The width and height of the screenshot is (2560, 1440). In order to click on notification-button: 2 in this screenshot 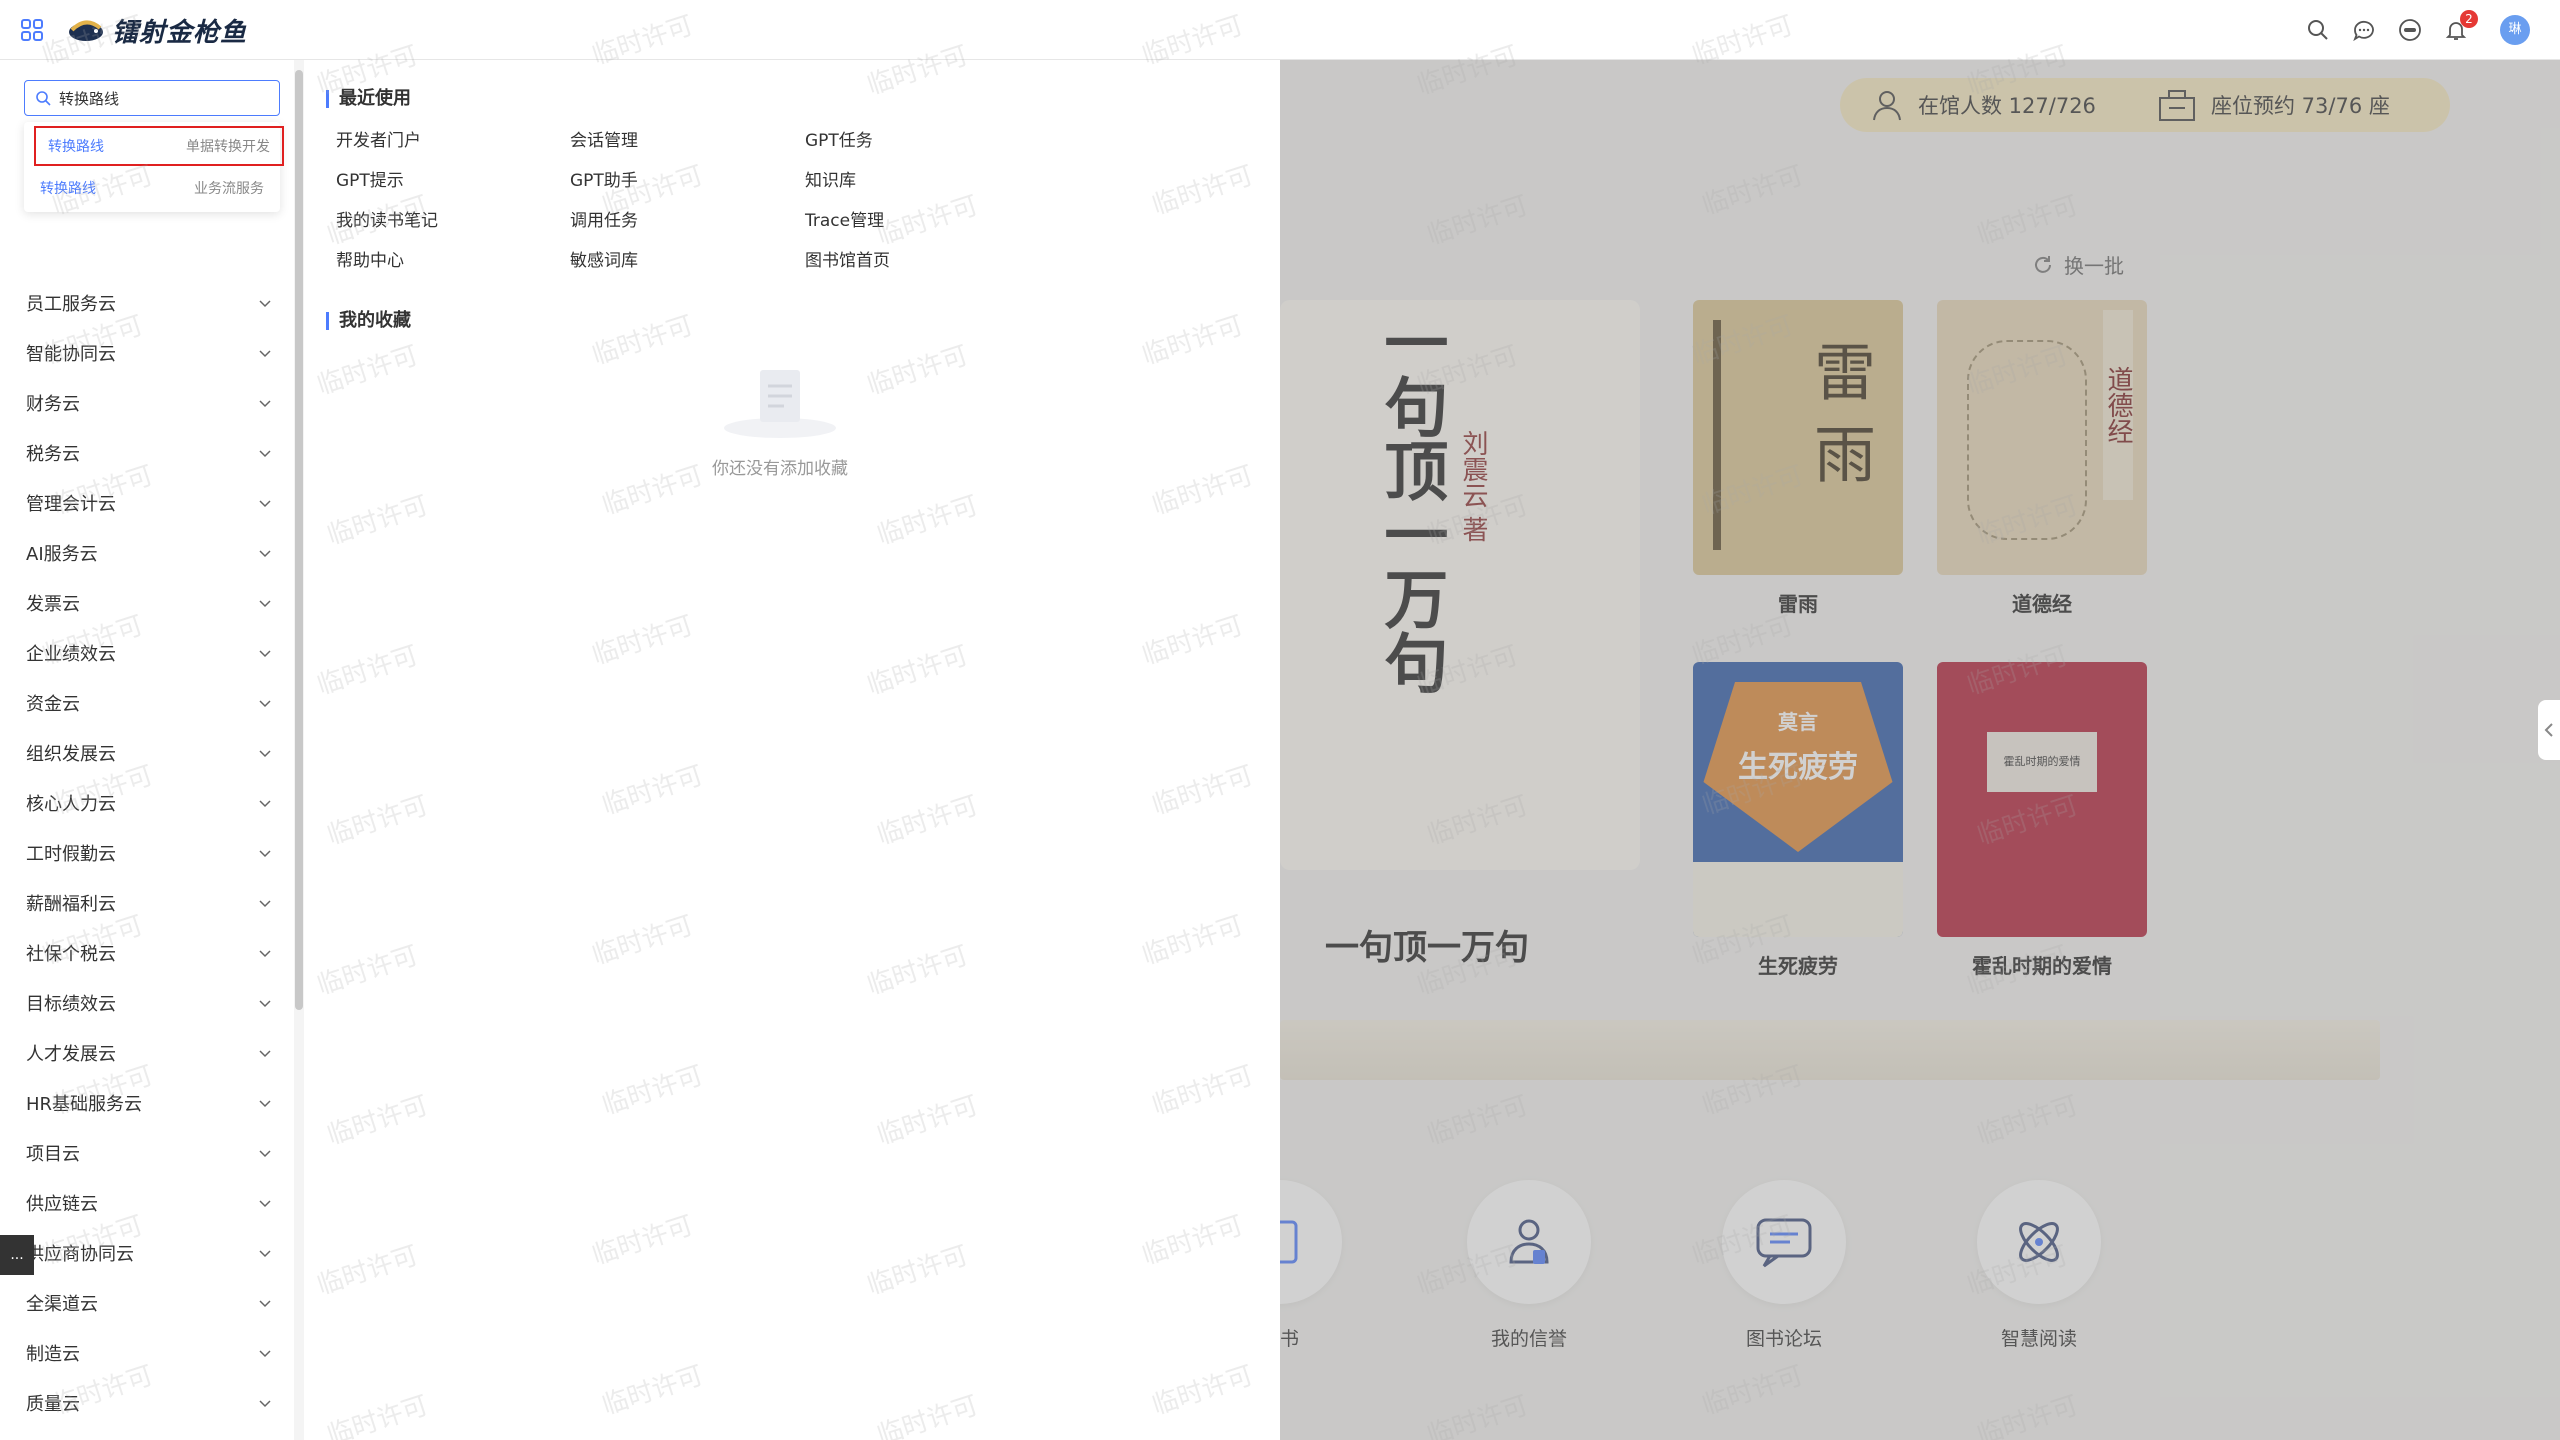, I will do `click(2461, 26)`.